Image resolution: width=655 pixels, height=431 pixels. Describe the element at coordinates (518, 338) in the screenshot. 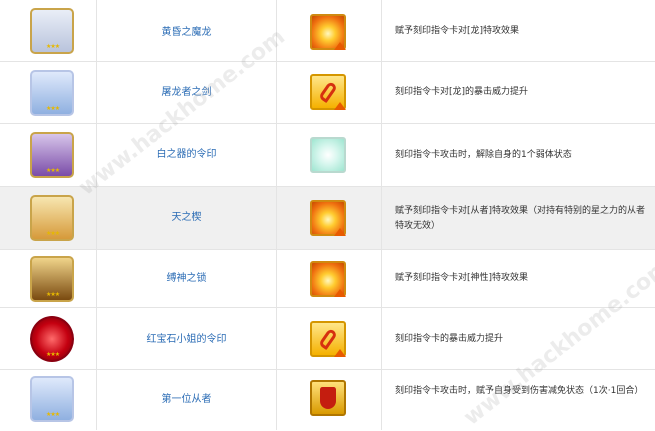

I see `description-cell: 刻印指令卡的暴击威力提升` at that location.